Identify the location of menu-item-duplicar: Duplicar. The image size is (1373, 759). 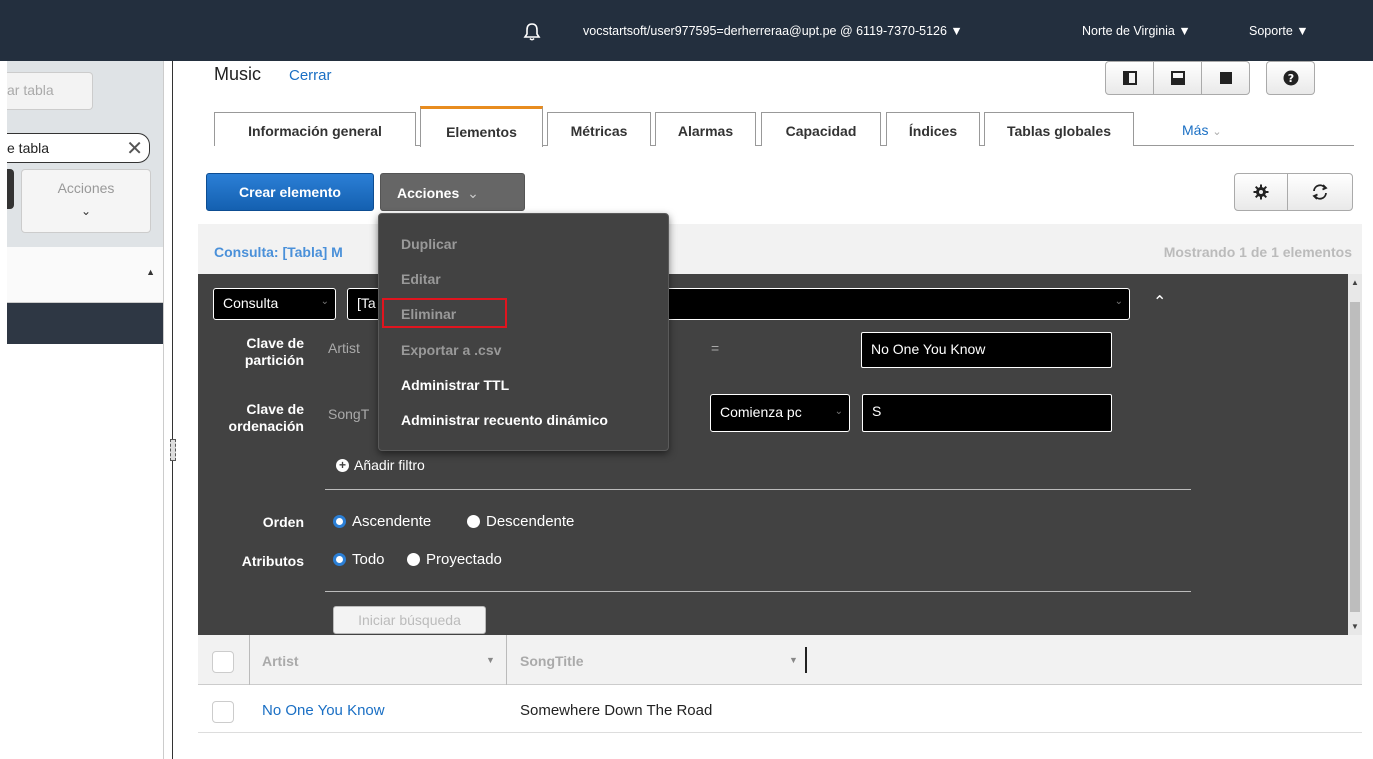
(429, 244).